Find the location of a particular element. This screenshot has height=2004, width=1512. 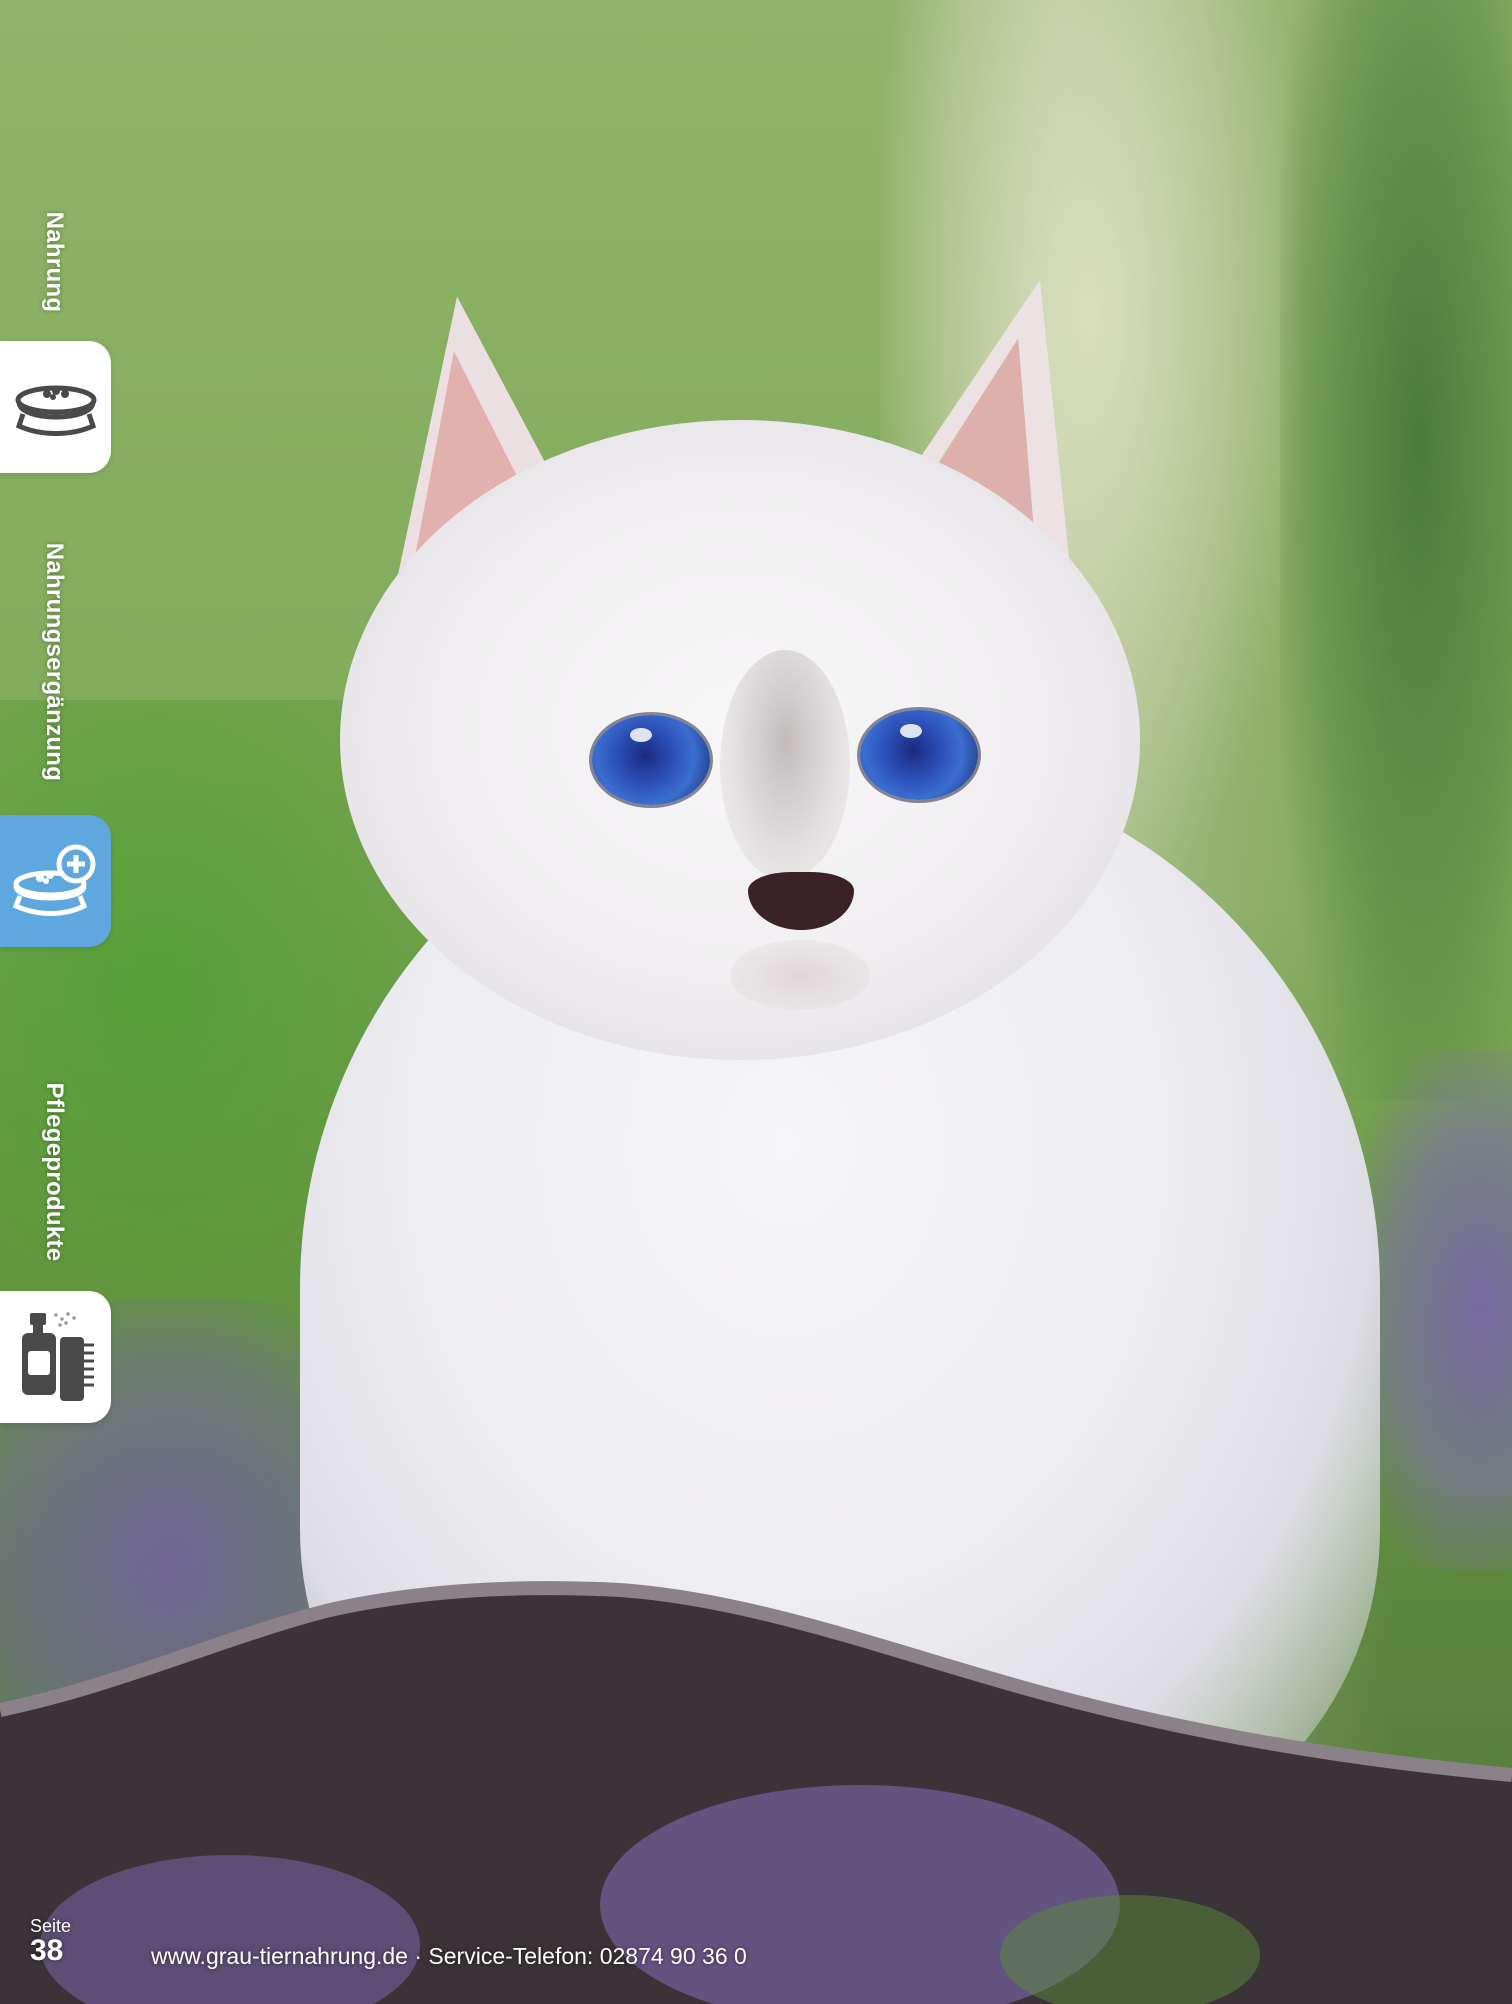

tab-nahrungsergaenzung is located at coordinates (55, 881).